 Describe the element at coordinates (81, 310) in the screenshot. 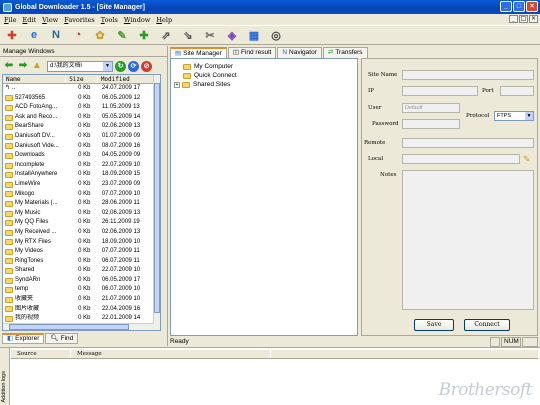

I see `file-row: 图片收藏 0 Kb 22.04.2009 16` at that location.